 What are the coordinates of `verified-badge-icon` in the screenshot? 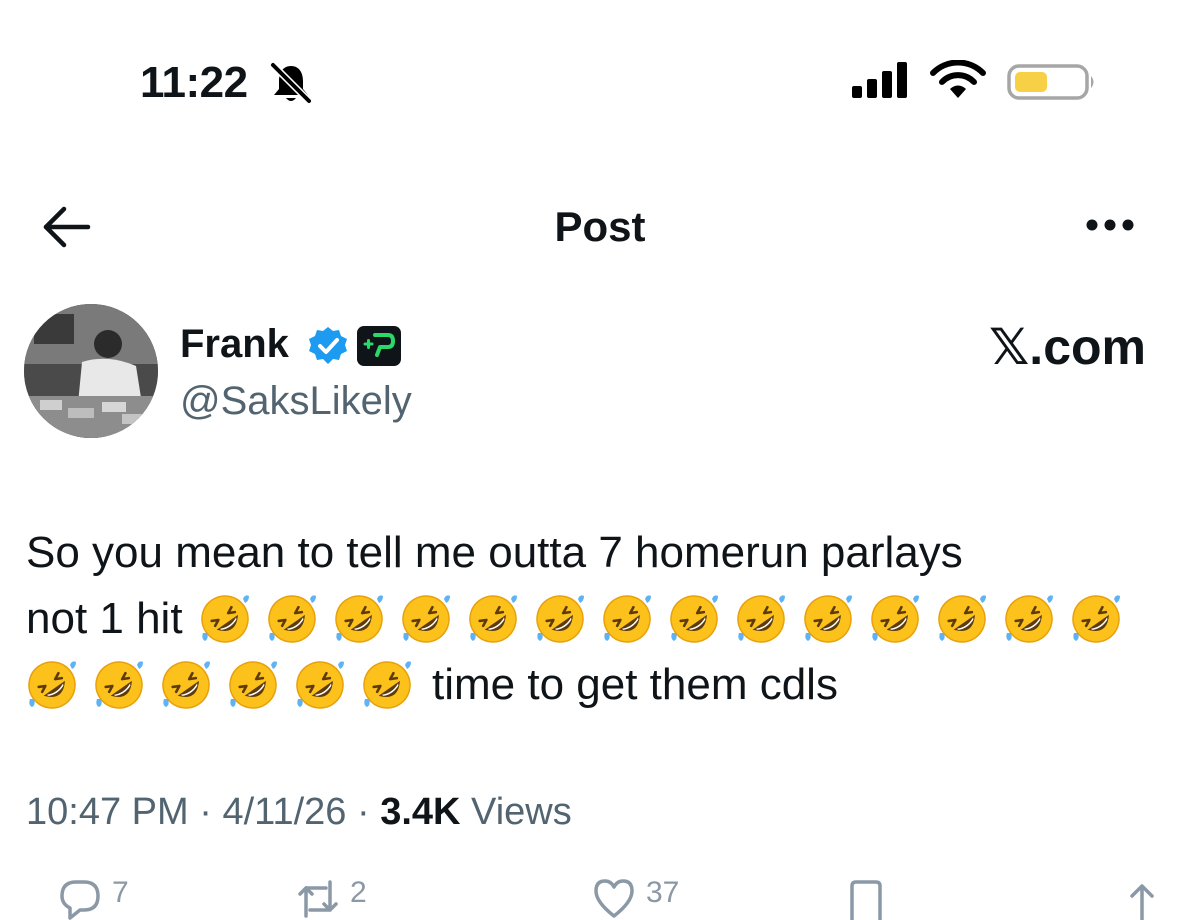 It's located at (328, 346).